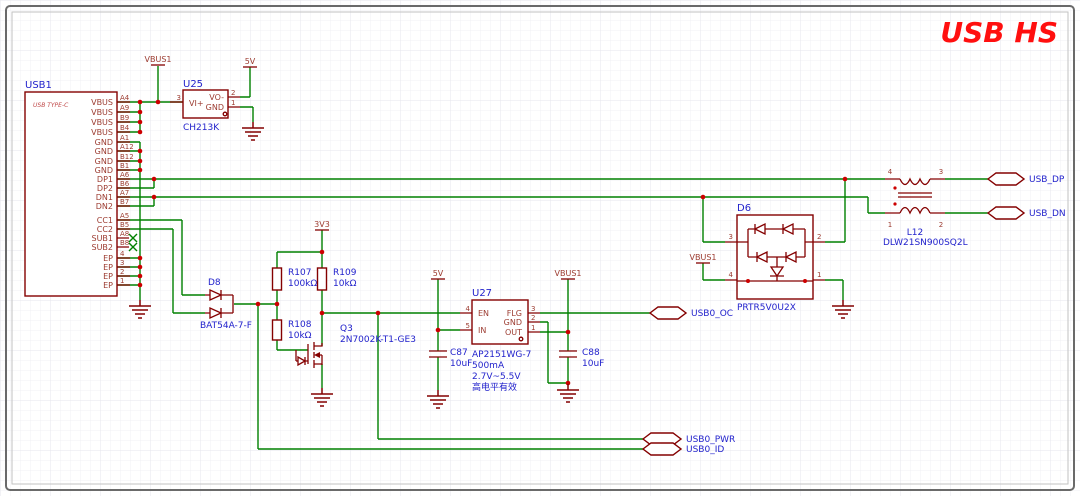  What do you see at coordinates (501, 355) in the screenshot?
I see `u27-part: AP2151WG-7` at bounding box center [501, 355].